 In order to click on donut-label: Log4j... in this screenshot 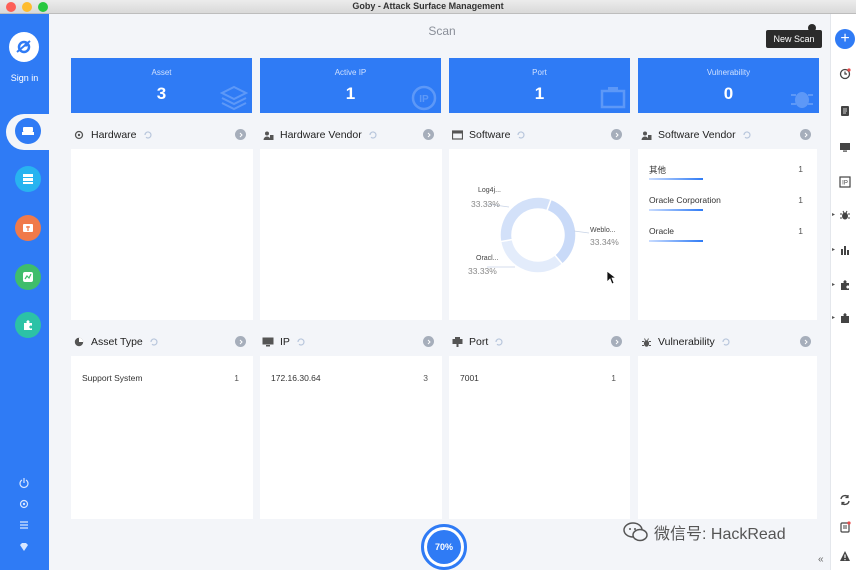, I will do `click(489, 190)`.